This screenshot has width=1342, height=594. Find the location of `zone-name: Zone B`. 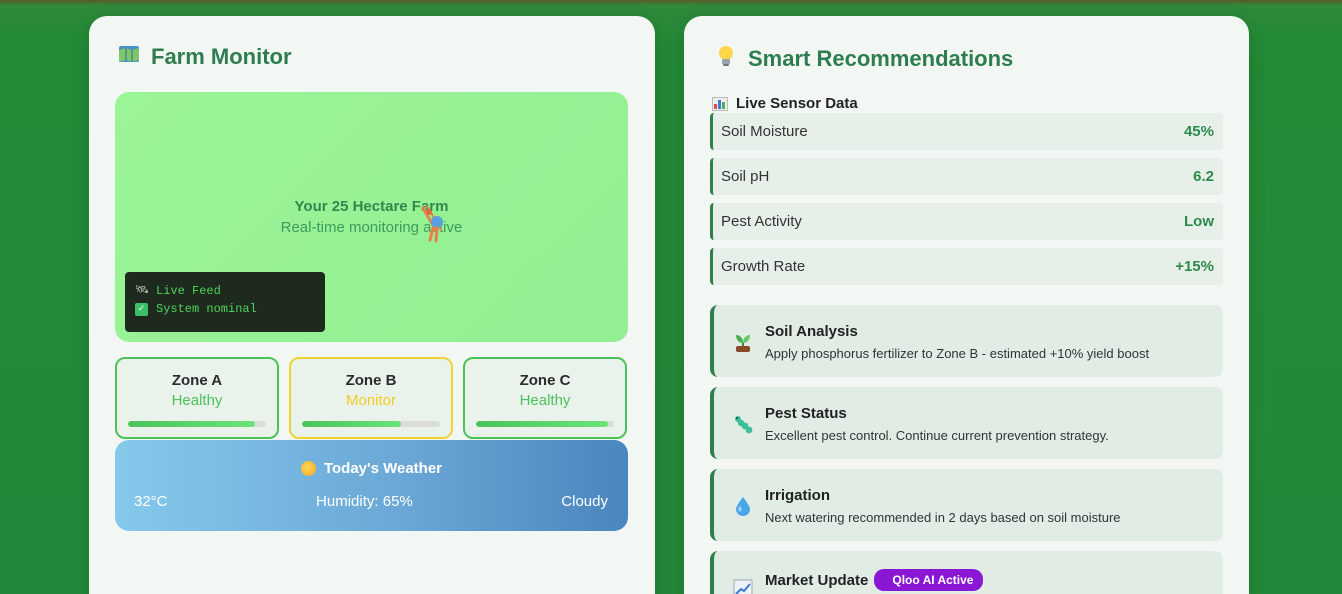

zone-name: Zone B is located at coordinates (371, 380).